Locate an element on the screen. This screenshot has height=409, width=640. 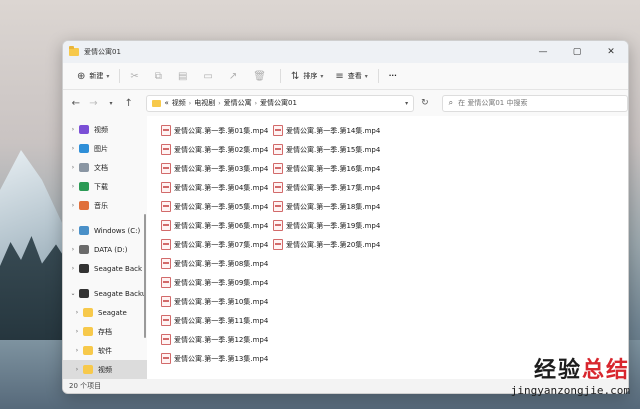
breadcrumb-item: 爱情公寓 is located at coordinates (238, 103).